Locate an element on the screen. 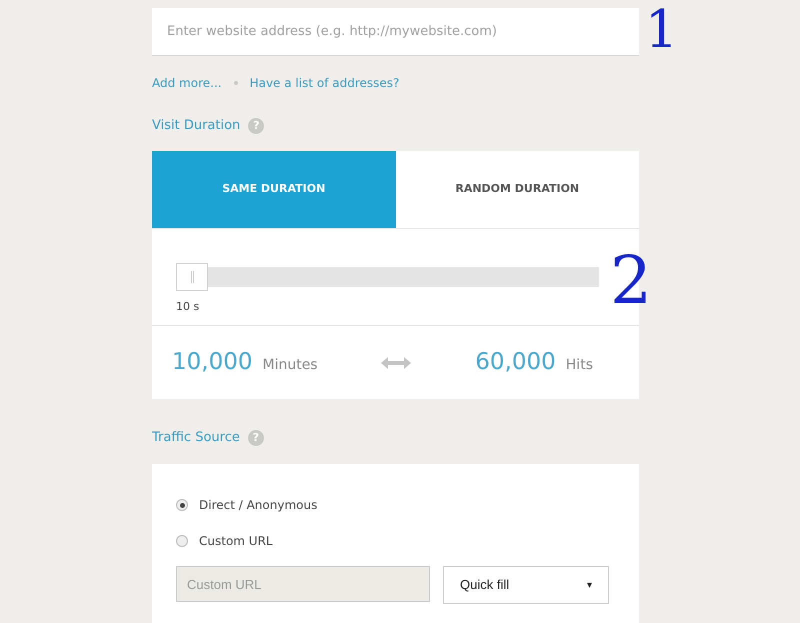 Image resolution: width=800 pixels, height=623 pixels. slider-reading: 10 s is located at coordinates (188, 307).